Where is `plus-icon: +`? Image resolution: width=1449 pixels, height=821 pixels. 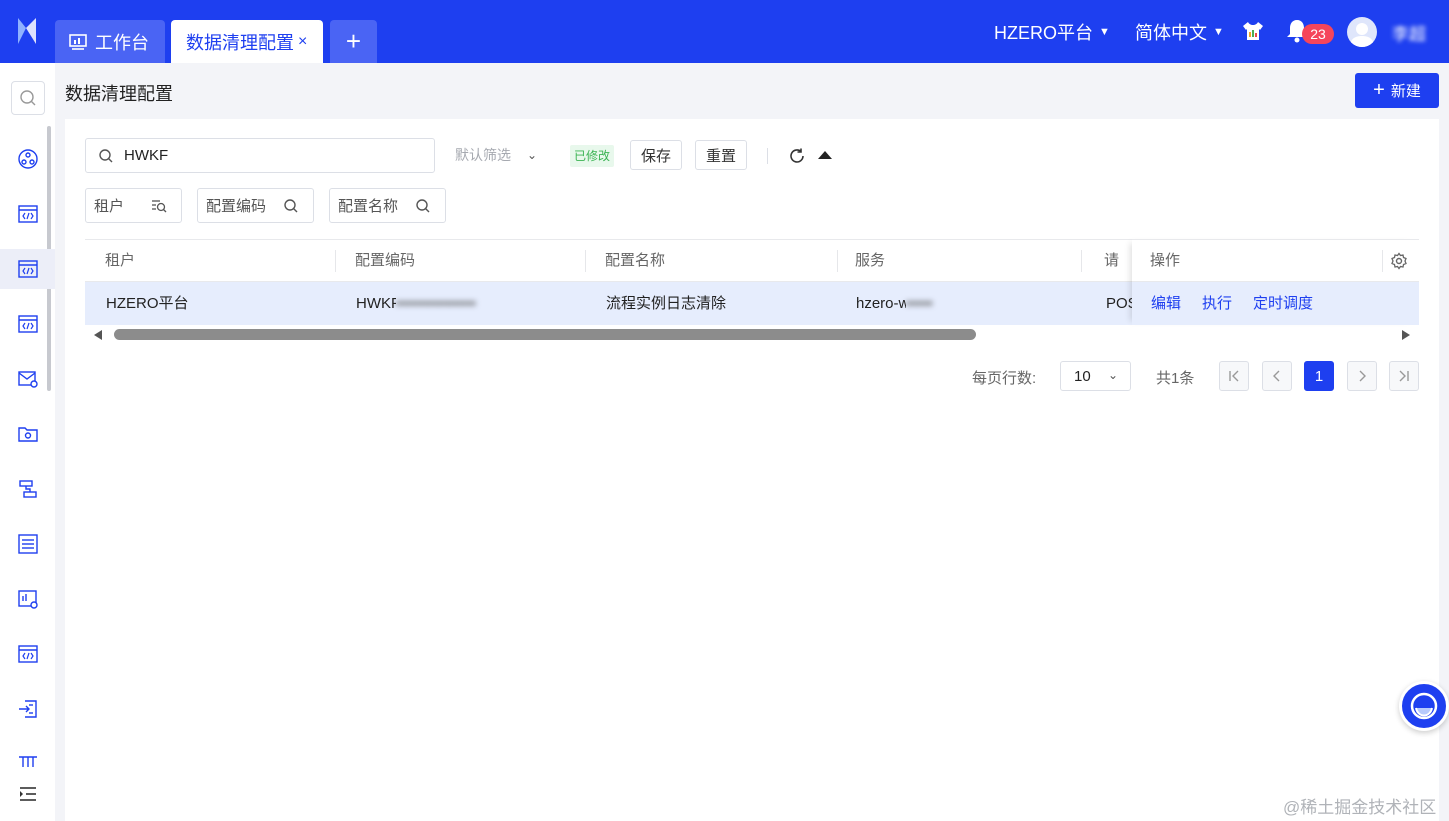 plus-icon: + is located at coordinates (1379, 90).